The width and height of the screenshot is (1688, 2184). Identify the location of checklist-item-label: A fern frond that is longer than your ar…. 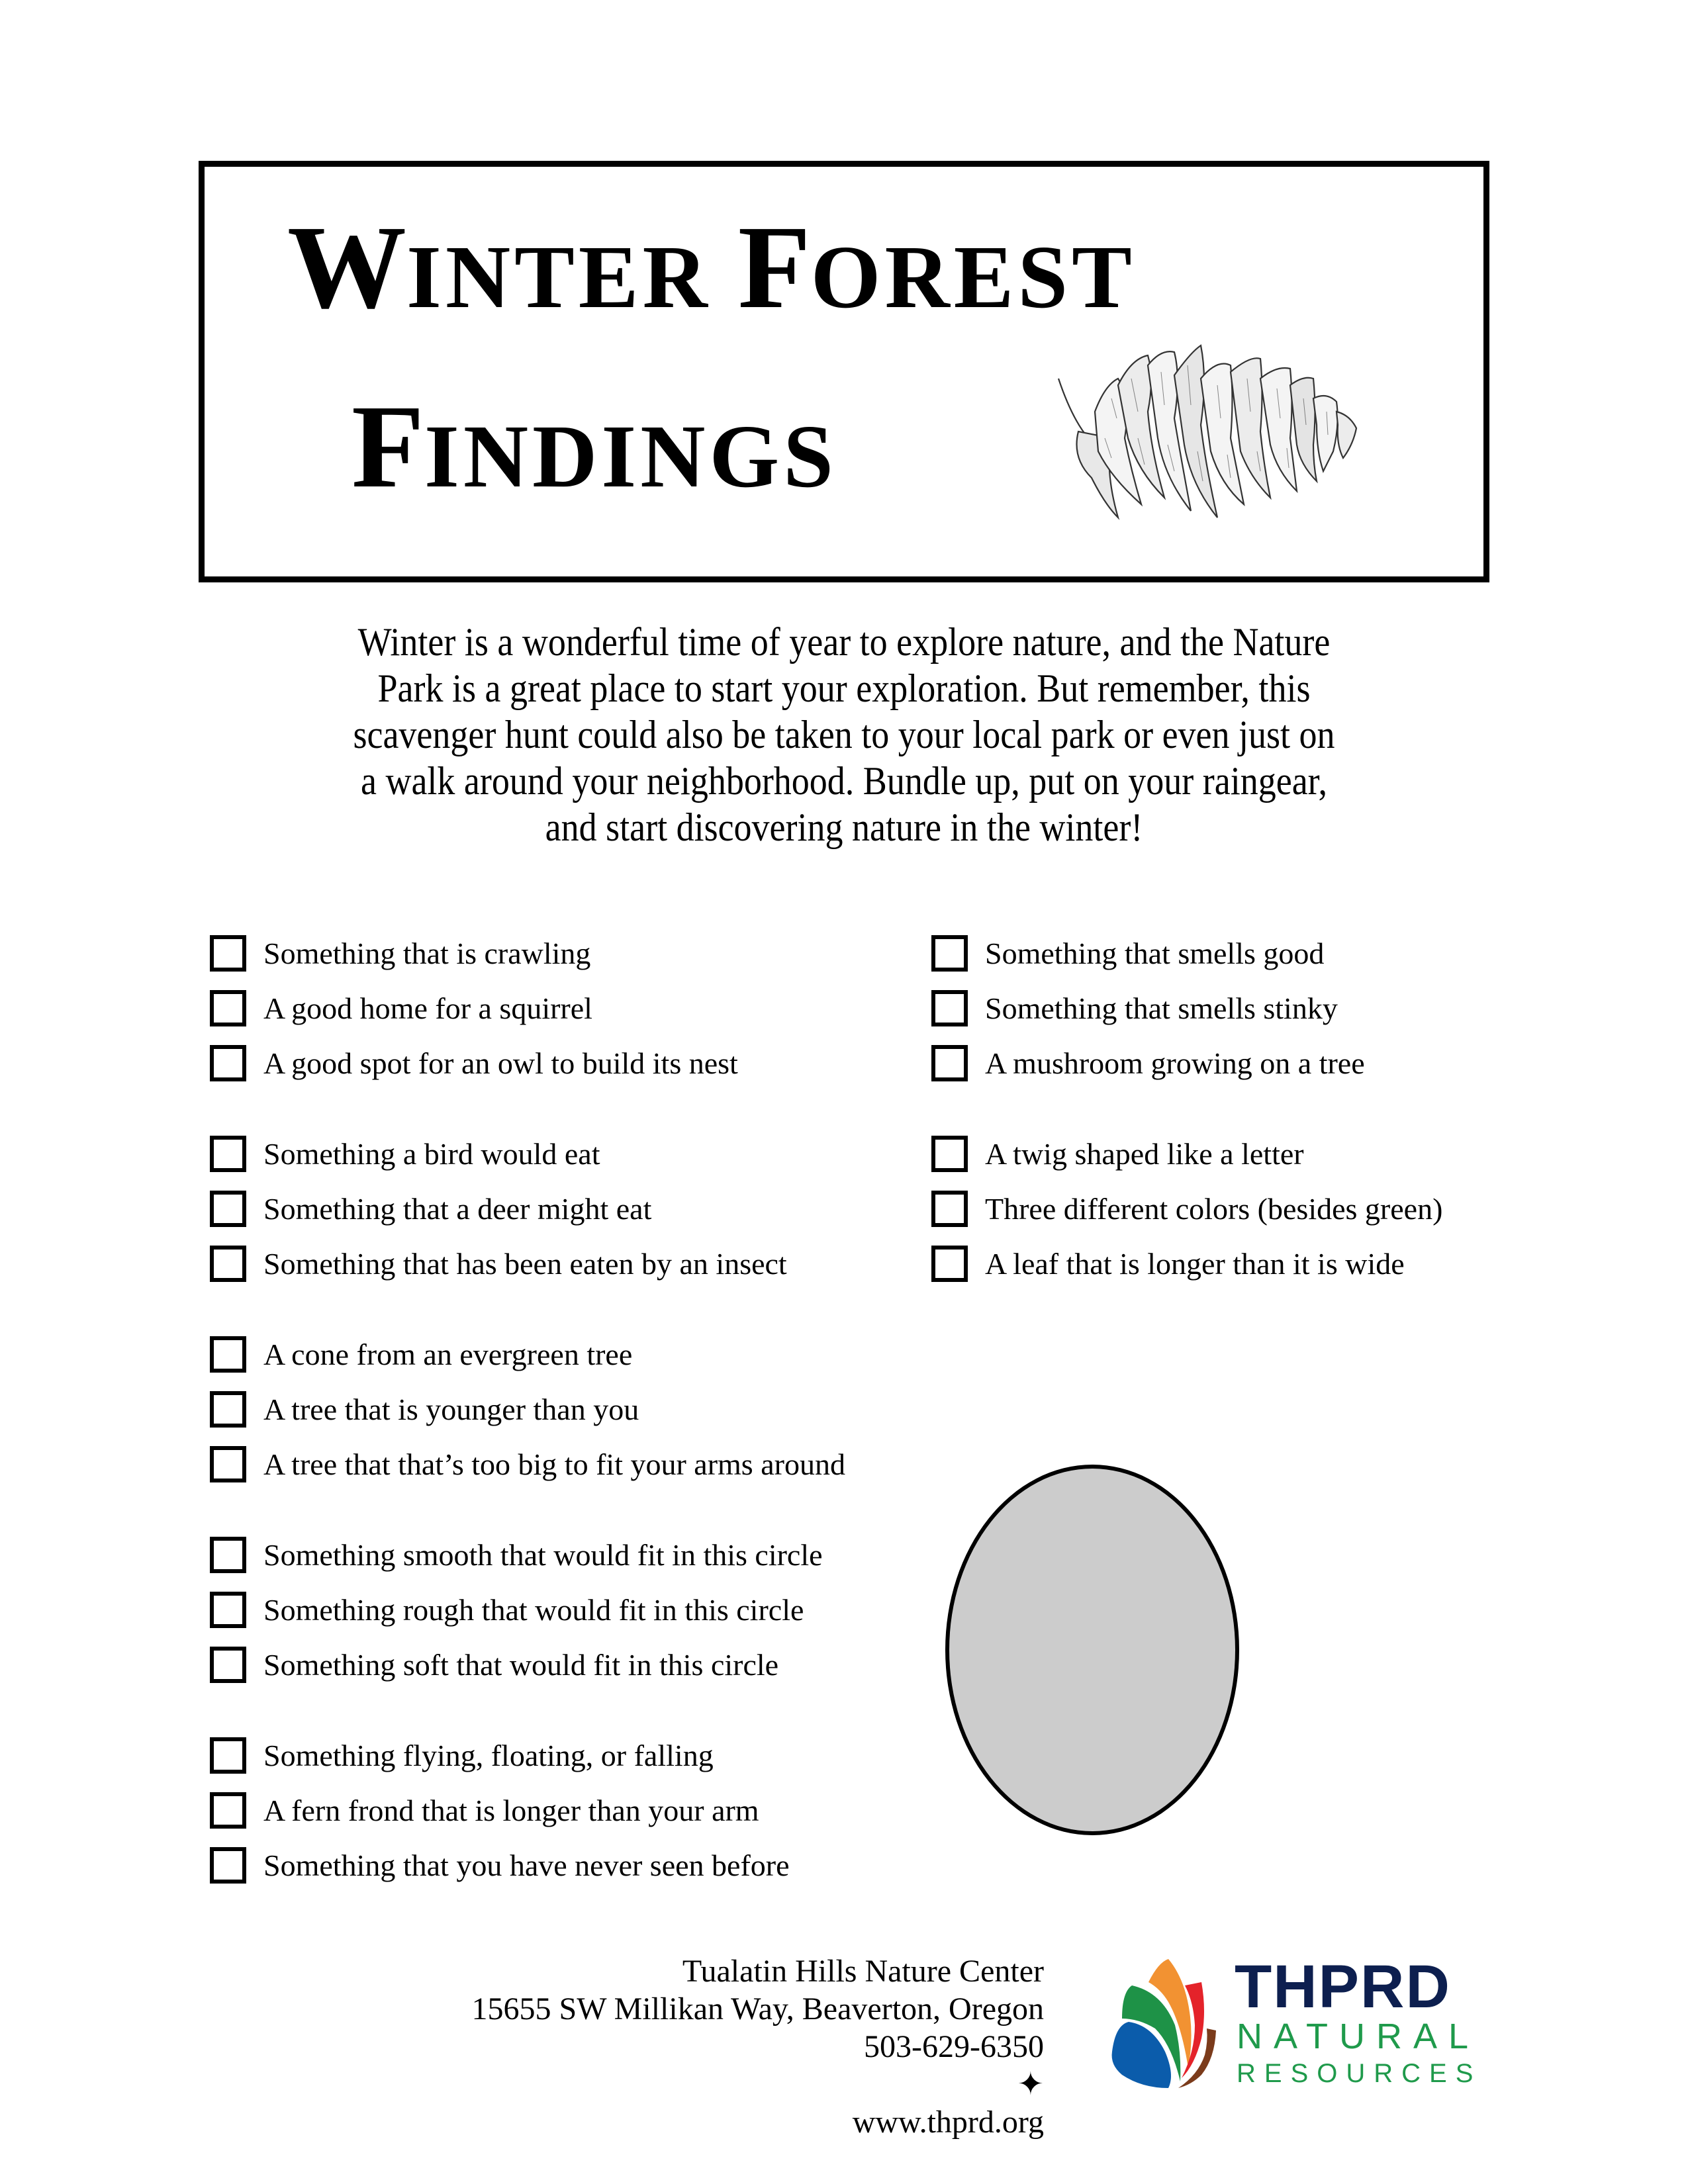
(511, 1810).